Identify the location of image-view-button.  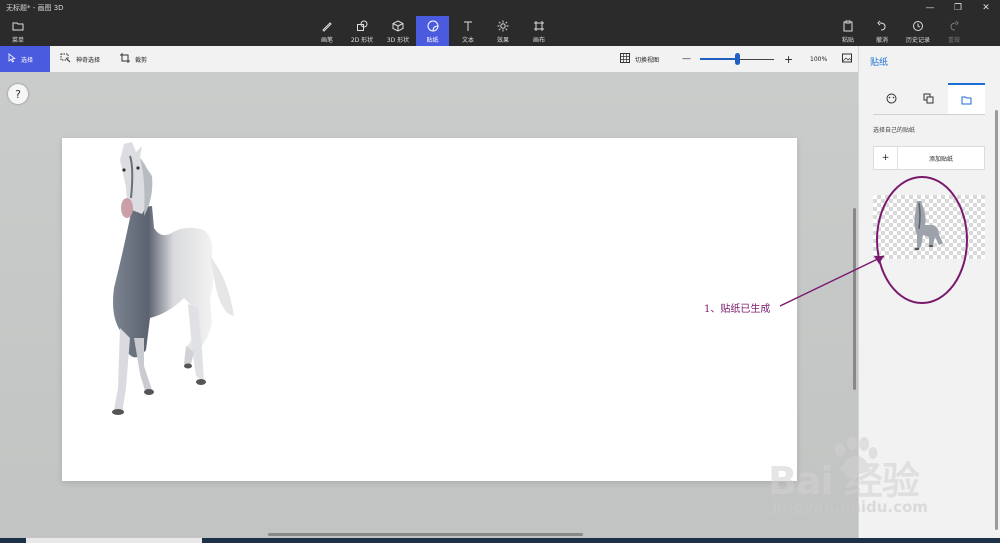
(847, 59).